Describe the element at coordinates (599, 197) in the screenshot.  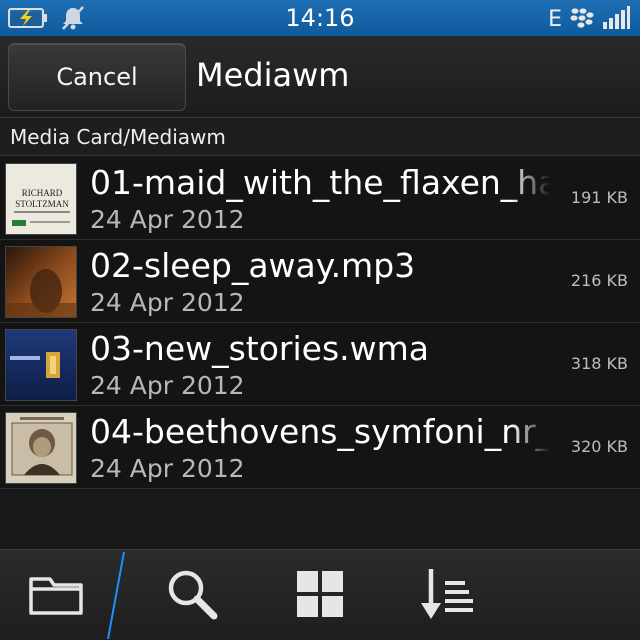
I see `file-size: 191 KB` at that location.